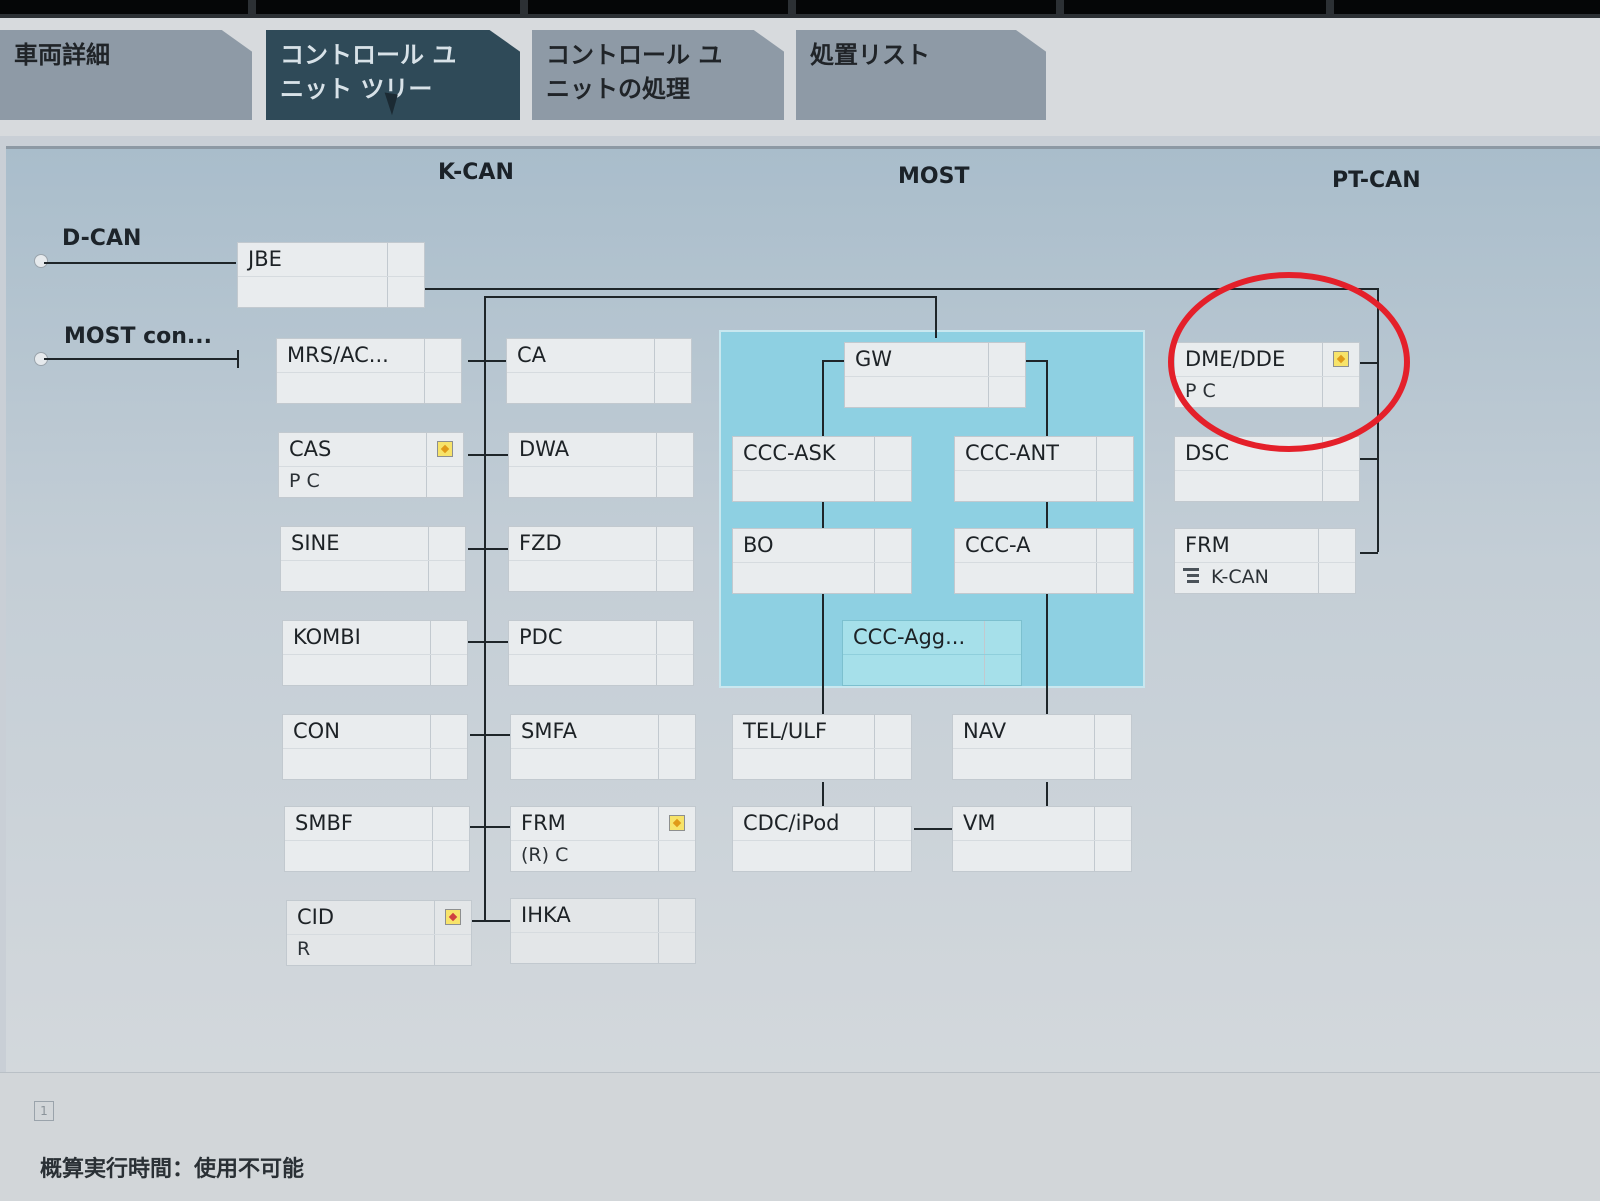 Image resolution: width=1600 pixels, height=1201 pixels. What do you see at coordinates (315, 543) in the screenshot?
I see `ecu-name: SINE` at bounding box center [315, 543].